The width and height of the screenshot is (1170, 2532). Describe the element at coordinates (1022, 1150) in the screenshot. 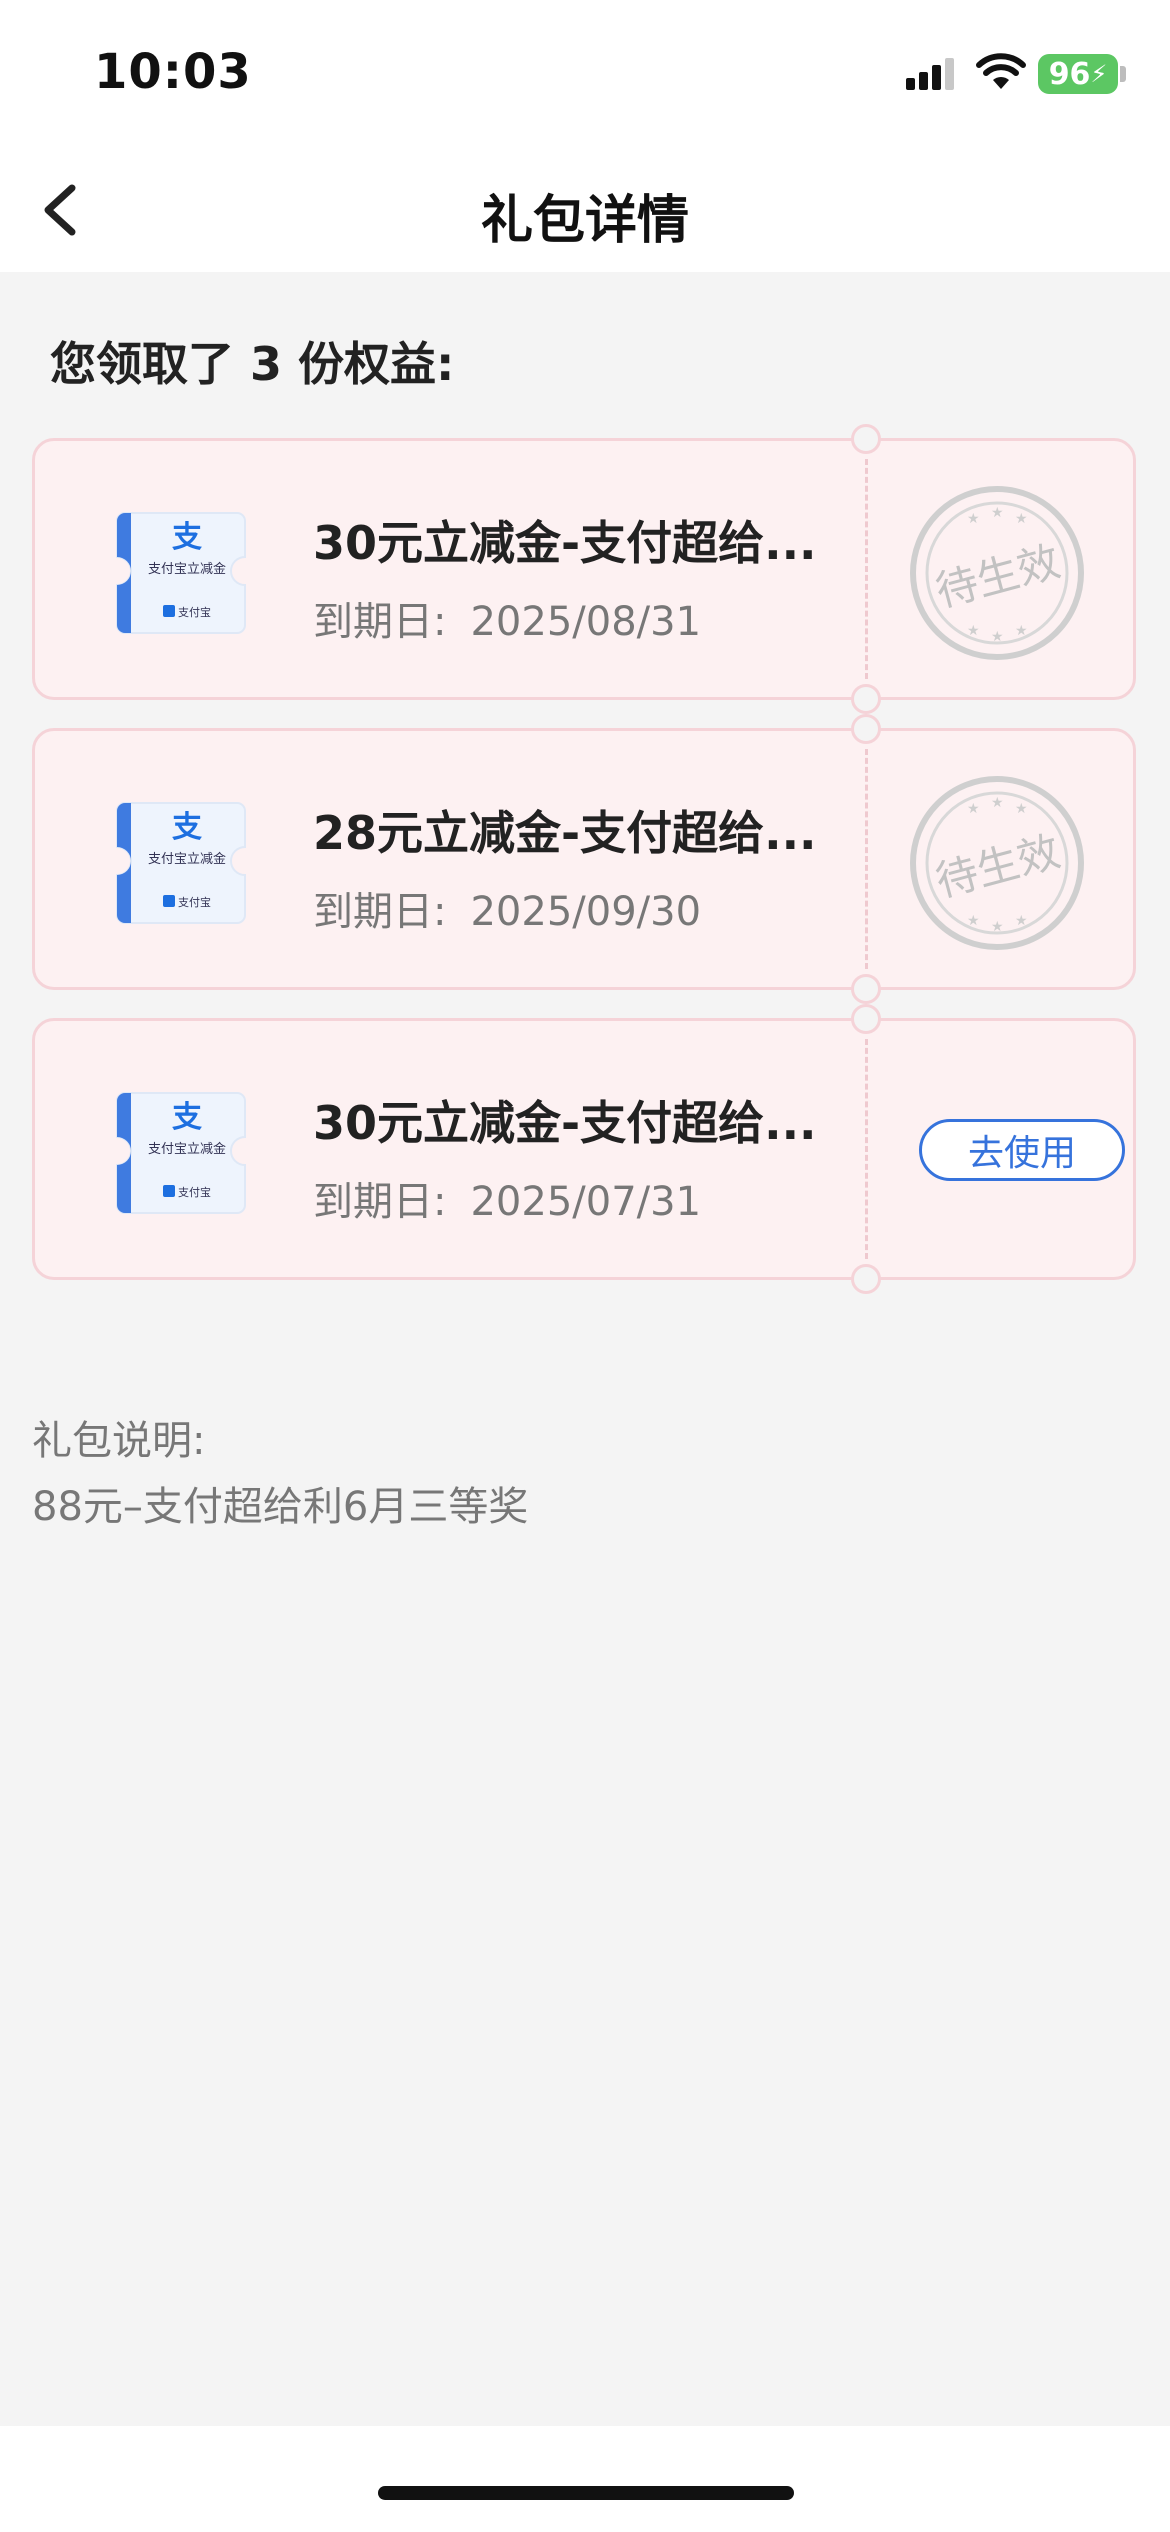

I see `use-coupon-button: 去使用` at that location.